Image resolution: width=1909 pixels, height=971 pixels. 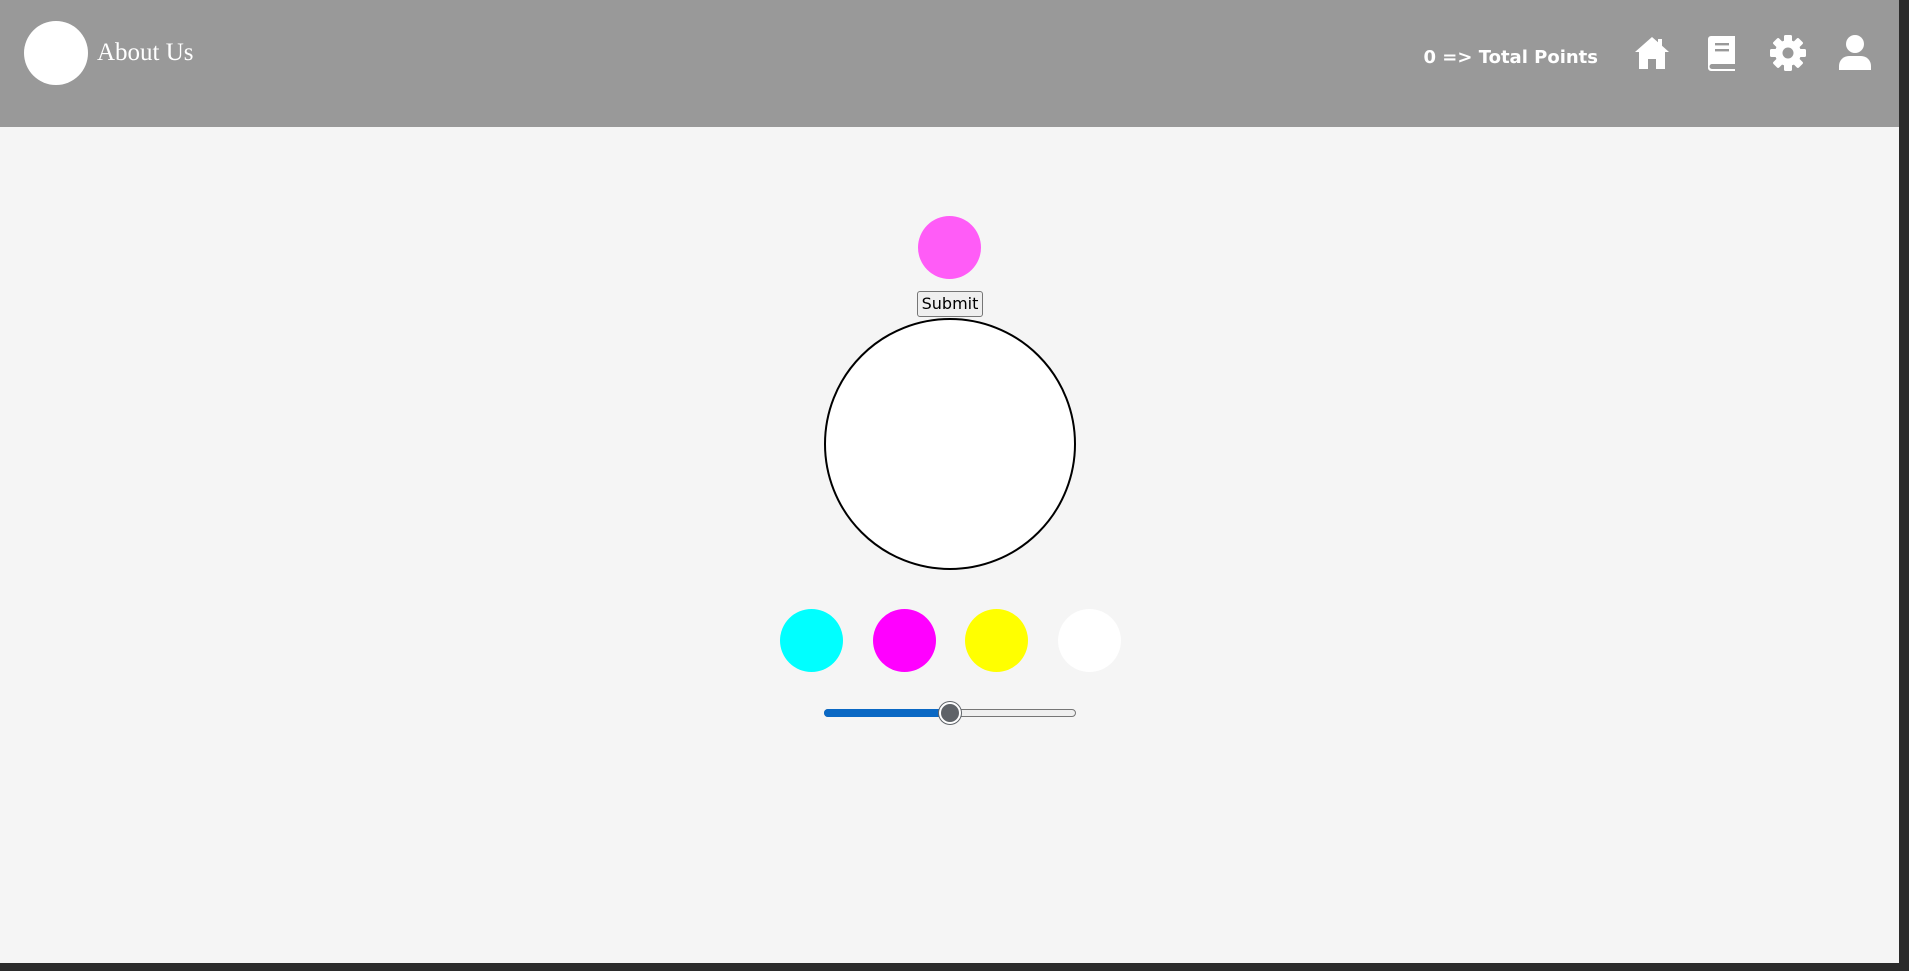 What do you see at coordinates (1510, 57) in the screenshot?
I see `total-points: 0 => Total Points` at bounding box center [1510, 57].